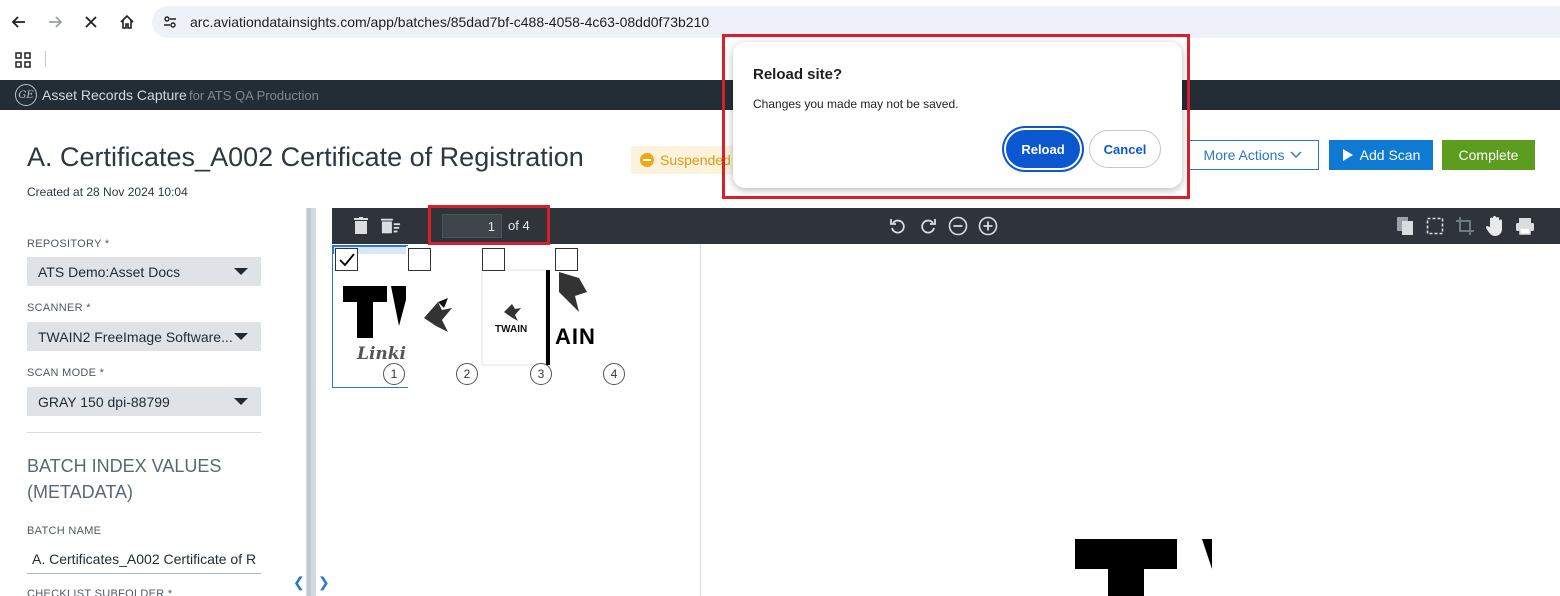  What do you see at coordinates (19, 22) in the screenshot?
I see `back-icon` at bounding box center [19, 22].